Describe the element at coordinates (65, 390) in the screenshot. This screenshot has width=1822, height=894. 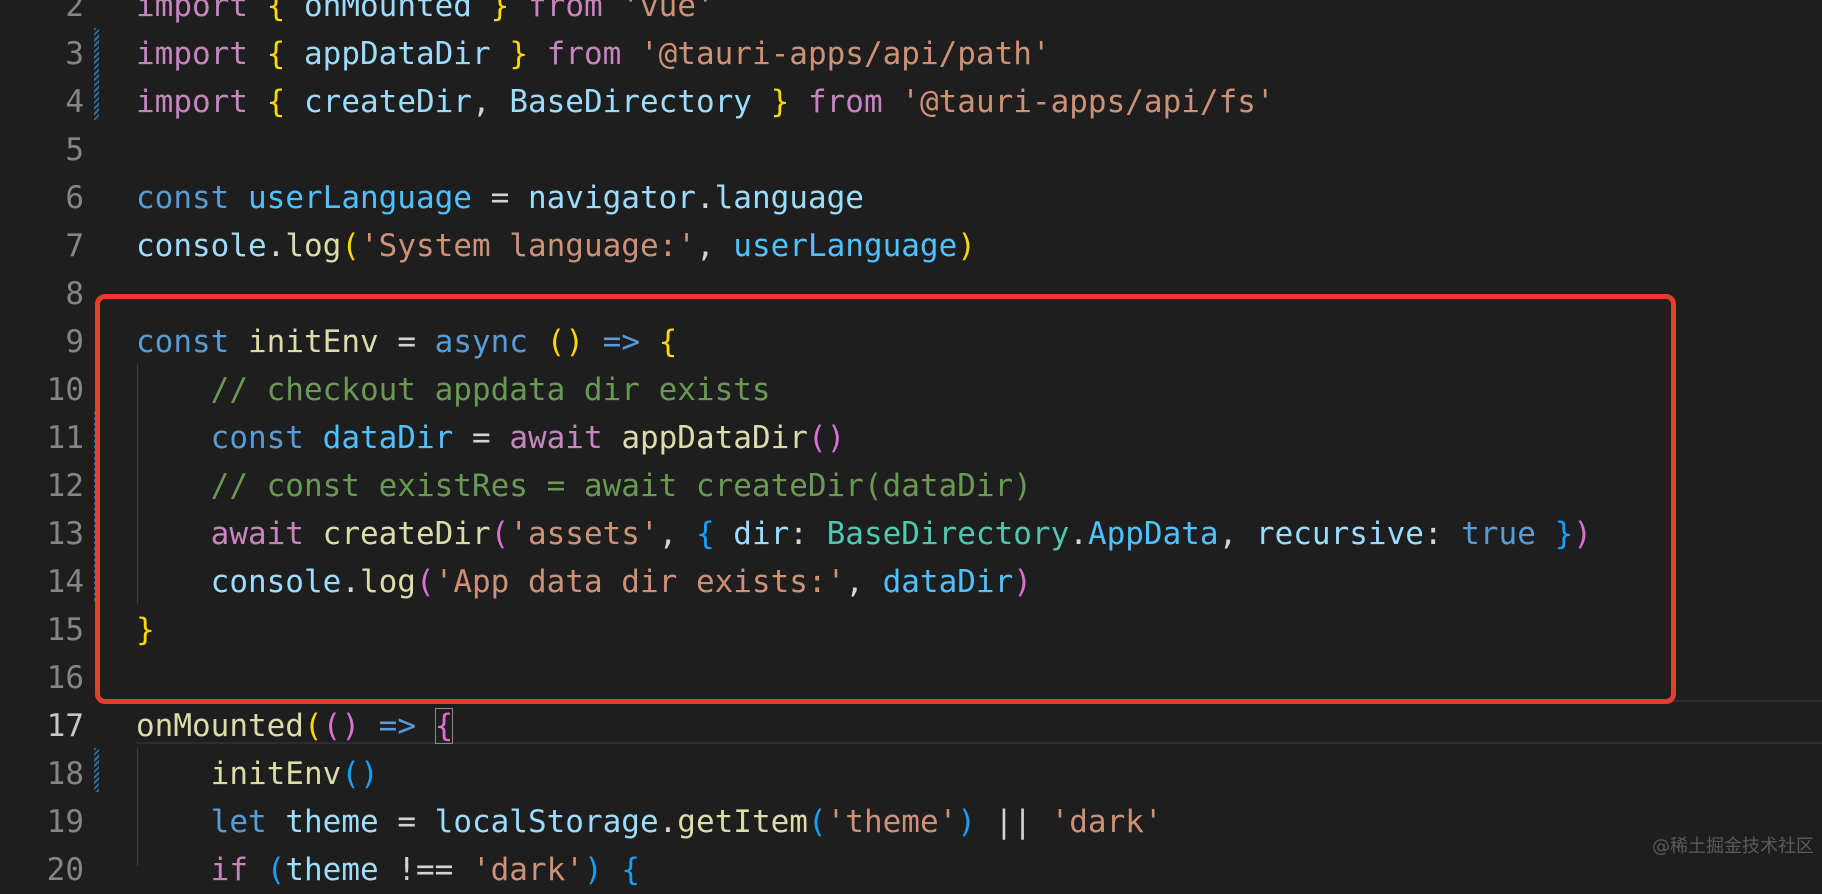
I see `line-number: 10` at that location.